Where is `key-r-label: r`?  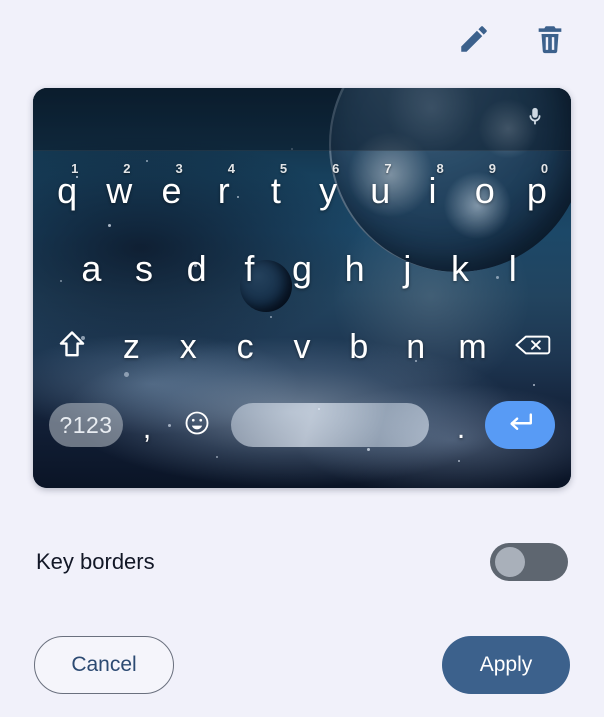
key-r-label: r is located at coordinates (223, 190).